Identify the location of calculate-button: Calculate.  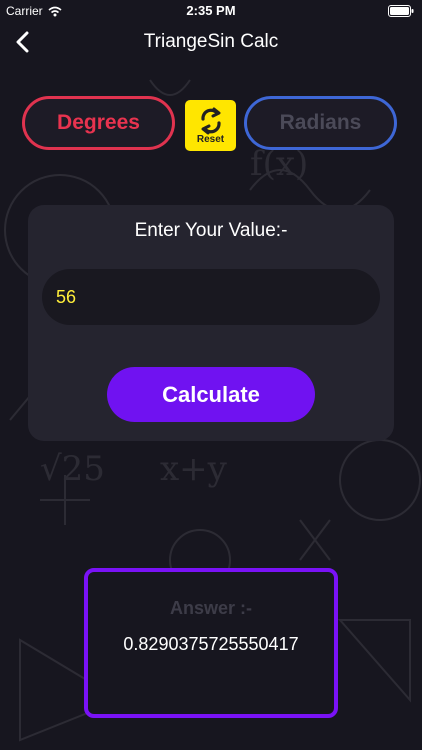
(211, 394).